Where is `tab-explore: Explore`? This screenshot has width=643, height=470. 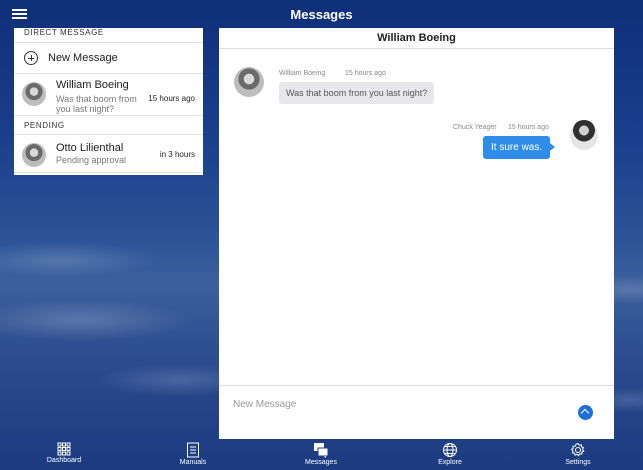 tab-explore: Explore is located at coordinates (450, 454).